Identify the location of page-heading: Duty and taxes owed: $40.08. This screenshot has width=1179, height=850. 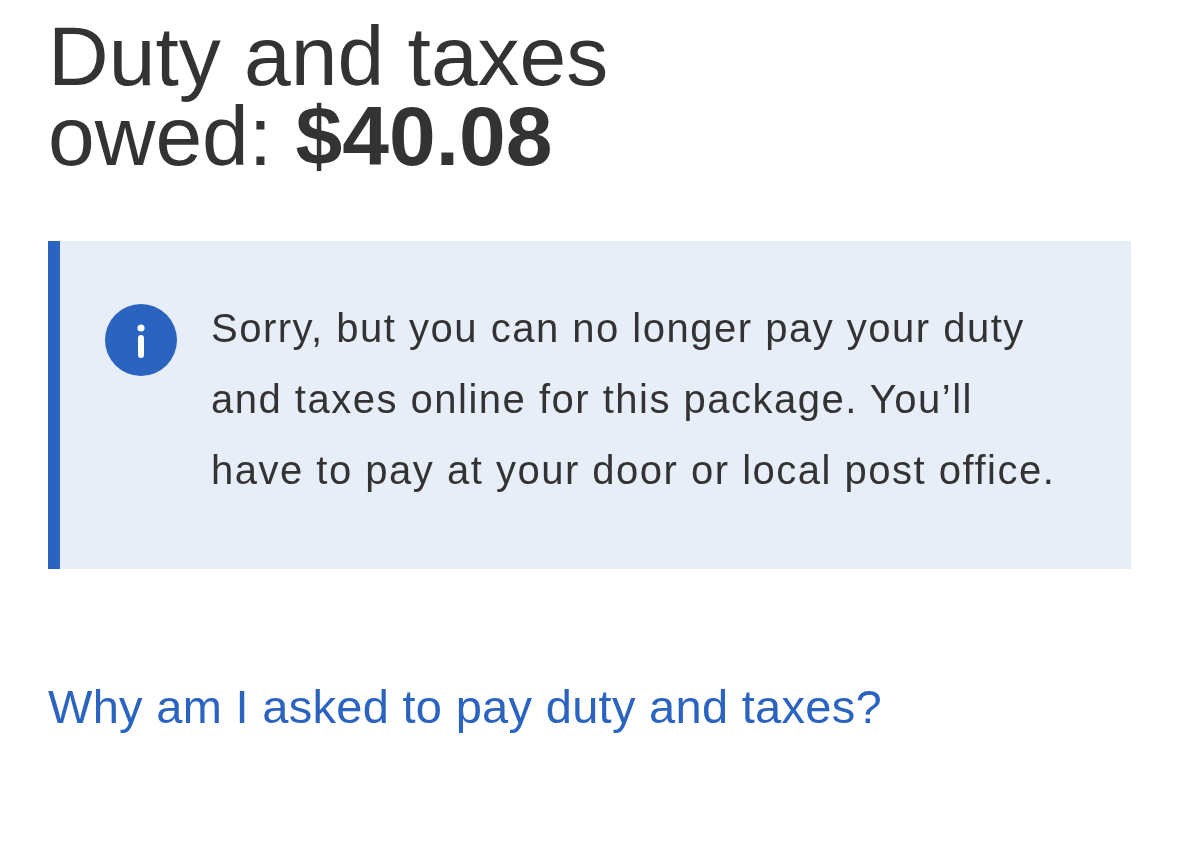
(329, 96).